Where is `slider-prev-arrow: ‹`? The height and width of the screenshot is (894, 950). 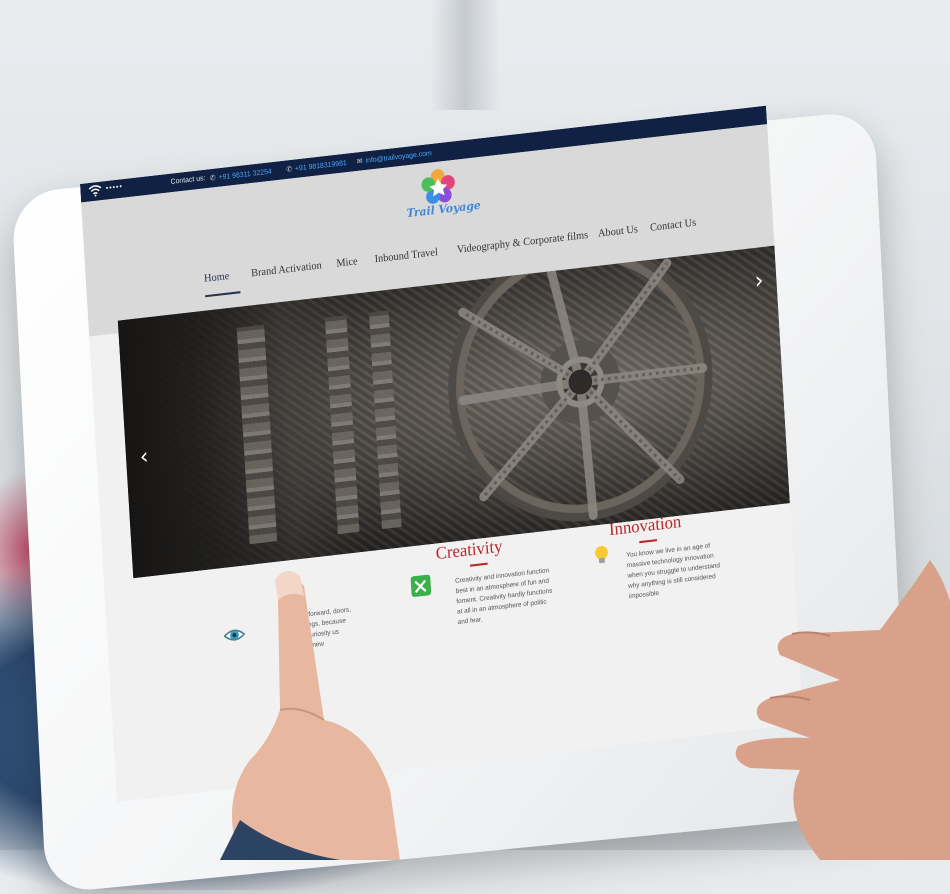
slider-prev-arrow: ‹ is located at coordinates (144, 457).